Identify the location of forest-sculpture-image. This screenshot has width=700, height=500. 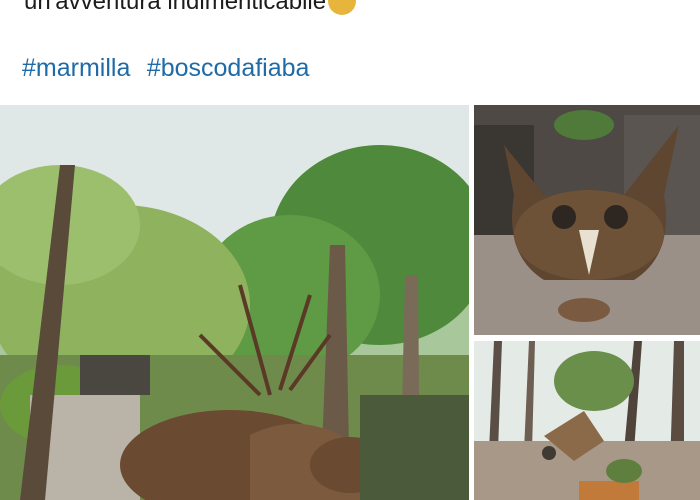
(587, 420).